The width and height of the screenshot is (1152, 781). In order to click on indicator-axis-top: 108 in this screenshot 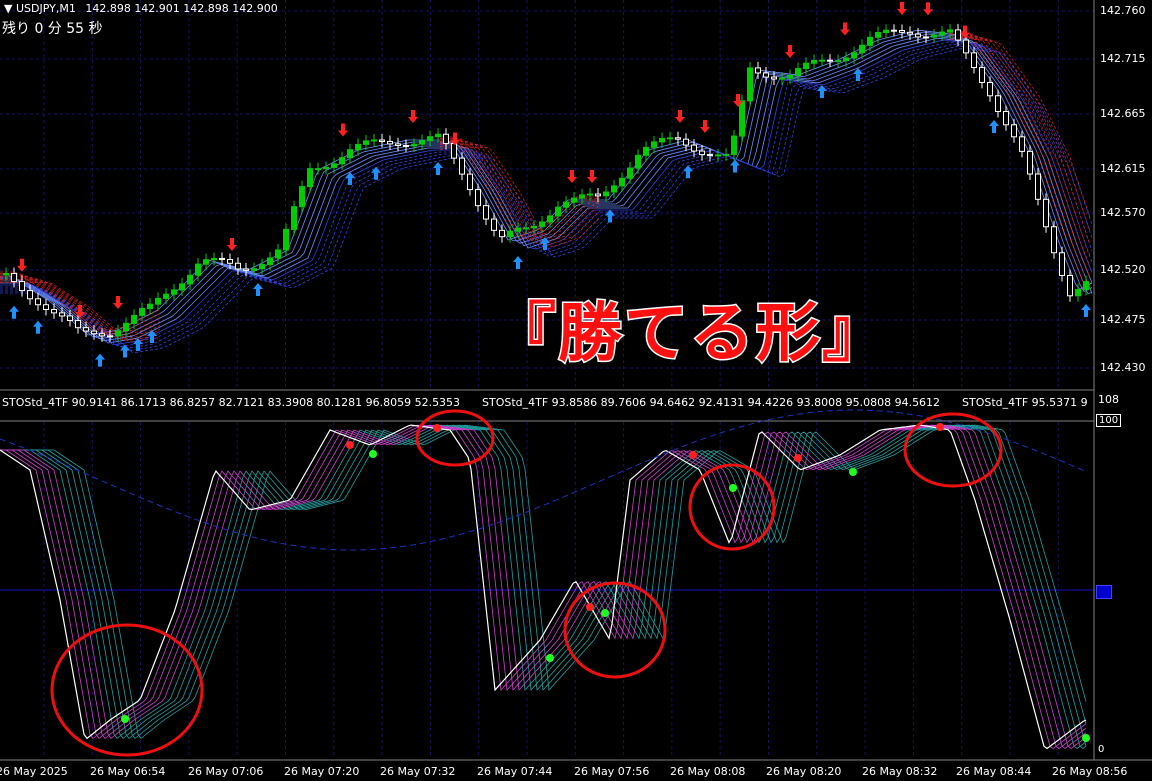, I will do `click(1108, 399)`.